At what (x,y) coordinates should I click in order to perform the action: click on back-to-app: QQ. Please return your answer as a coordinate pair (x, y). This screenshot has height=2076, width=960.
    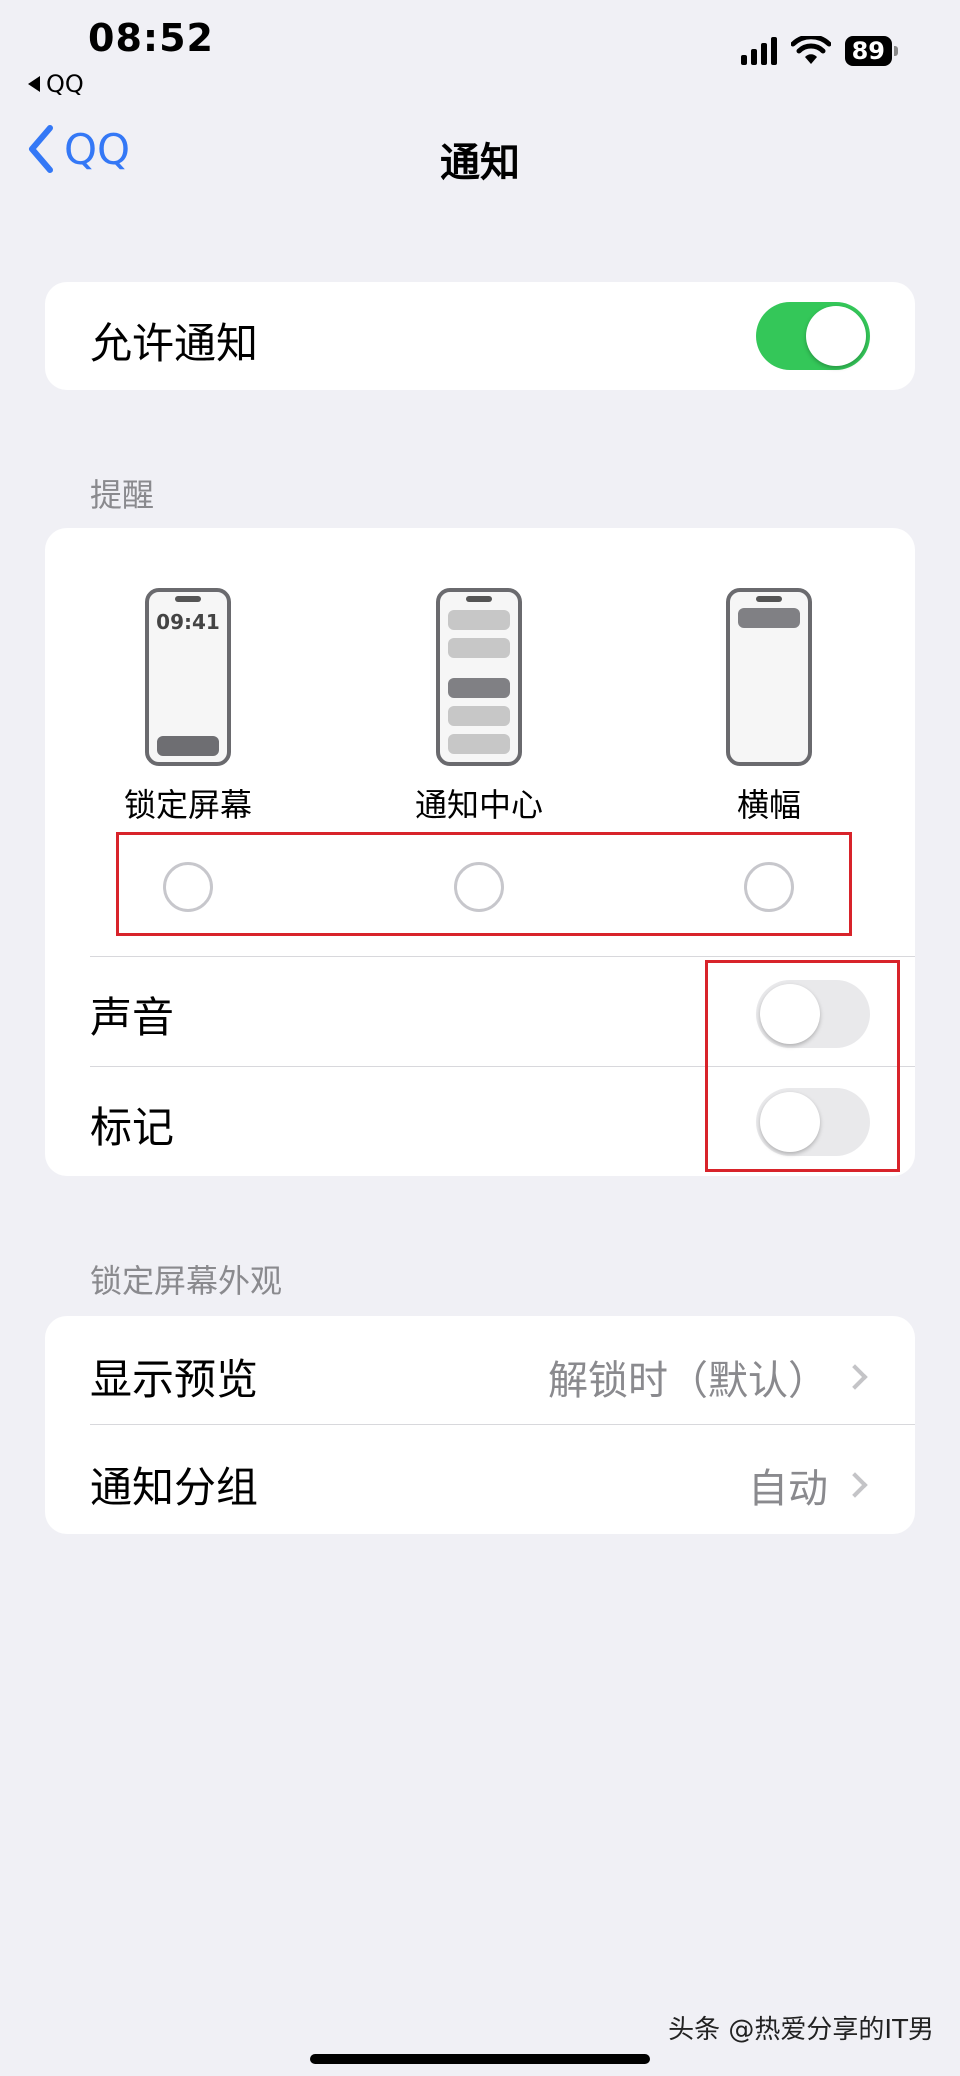
    Looking at the image, I should click on (56, 84).